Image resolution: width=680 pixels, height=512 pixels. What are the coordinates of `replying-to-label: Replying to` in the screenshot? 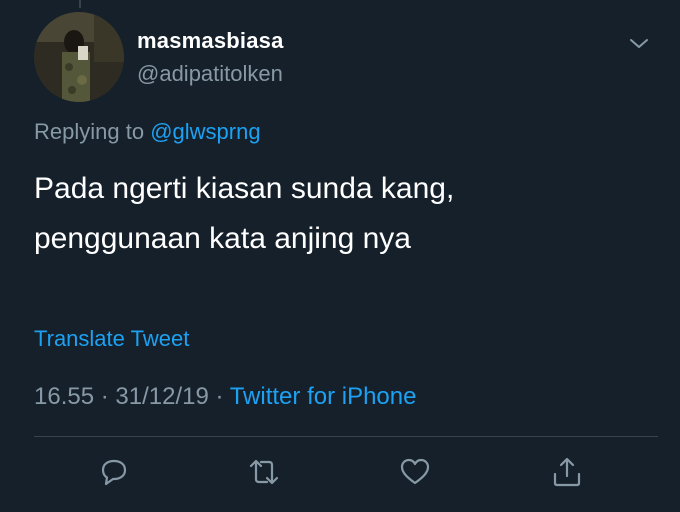 It's located at (92, 131).